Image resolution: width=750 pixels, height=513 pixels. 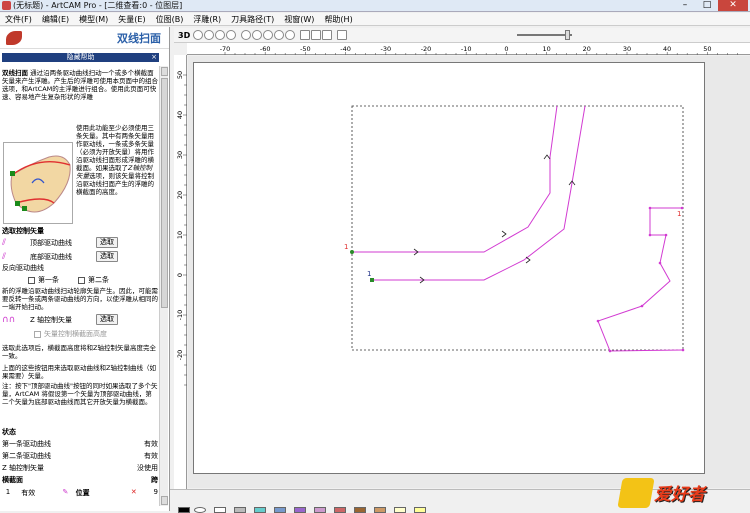 I want to click on zoom-previous-icon, so click(x=231, y=35).